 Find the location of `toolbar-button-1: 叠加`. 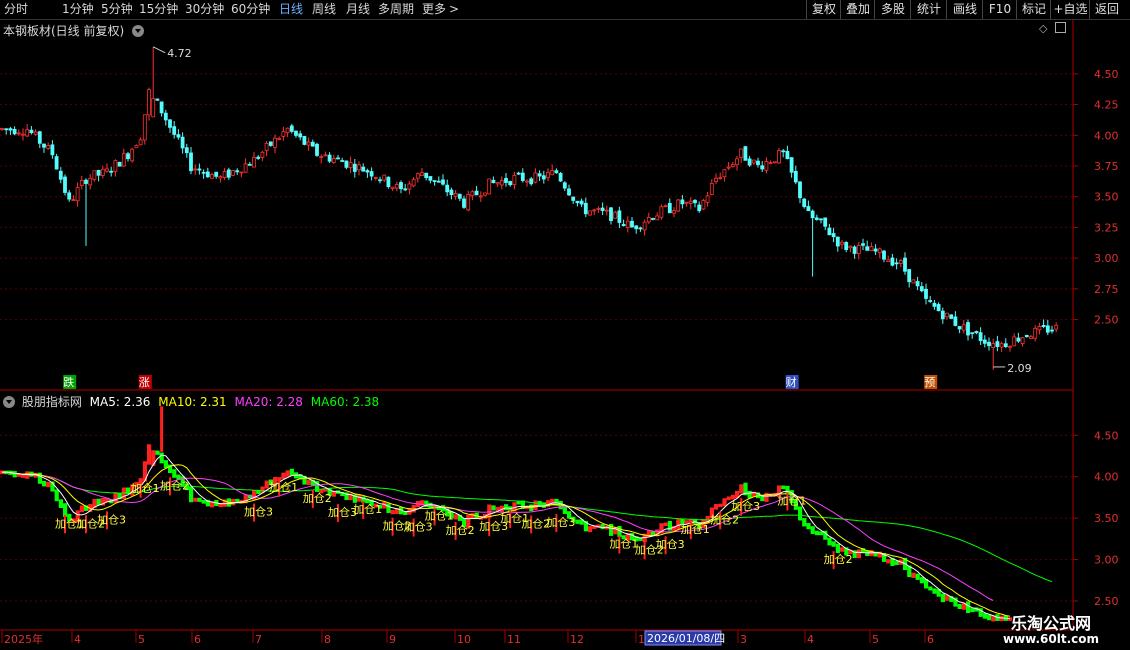

toolbar-button-1: 叠加 is located at coordinates (857, 9).